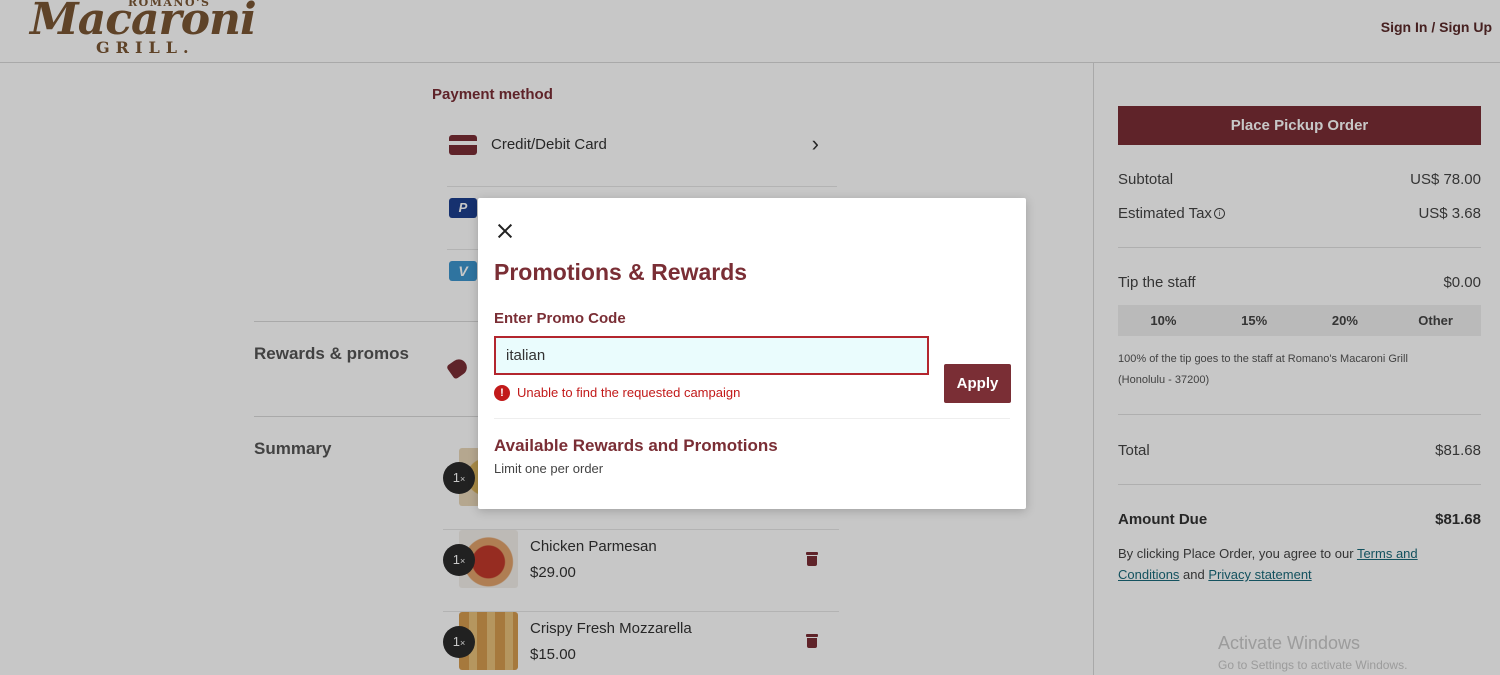 Image resolution: width=1500 pixels, height=675 pixels. What do you see at coordinates (629, 392) in the screenshot?
I see `error-message: Unable to find the requested campaign` at bounding box center [629, 392].